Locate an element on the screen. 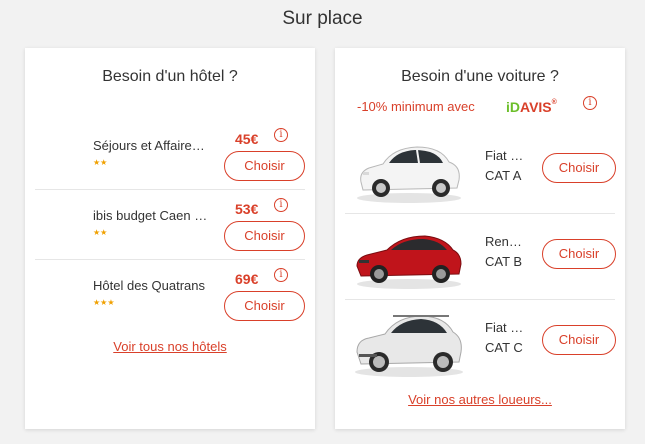 This screenshot has height=444, width=645. hotel-price: 45€ is located at coordinates (247, 139).